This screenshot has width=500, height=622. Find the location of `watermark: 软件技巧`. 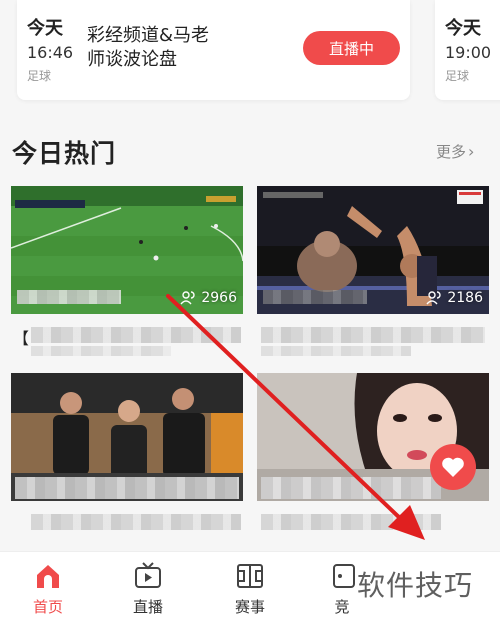

watermark: 软件技巧 is located at coordinates (415, 585).